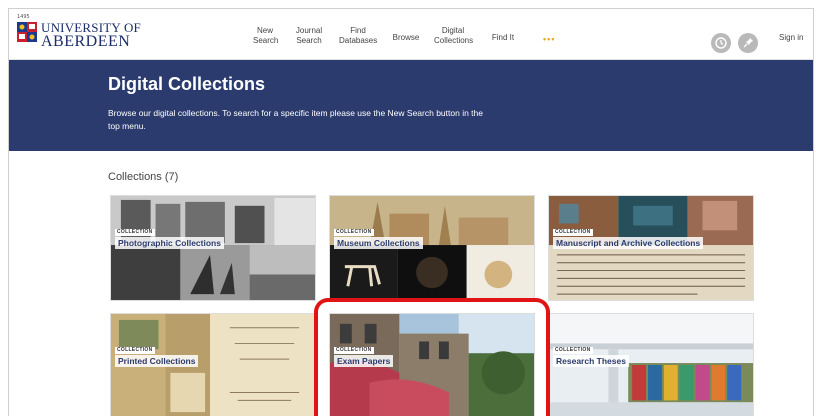 The width and height of the screenshot is (816, 416). What do you see at coordinates (503, 38) in the screenshot?
I see `nav-find-it: Find It` at bounding box center [503, 38].